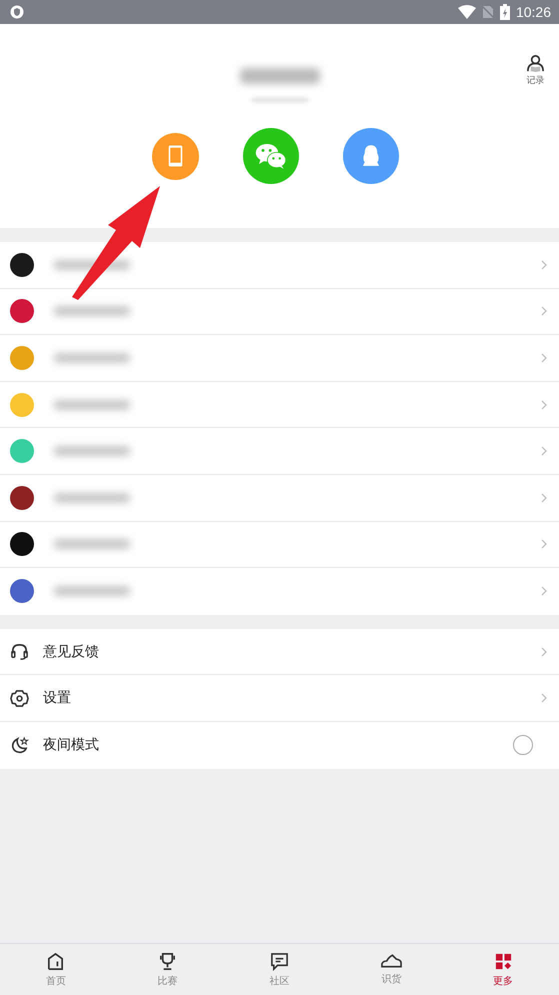 The height and width of the screenshot is (995, 559). Describe the element at coordinates (57, 698) in the screenshot. I see `menu-label: 设置` at that location.